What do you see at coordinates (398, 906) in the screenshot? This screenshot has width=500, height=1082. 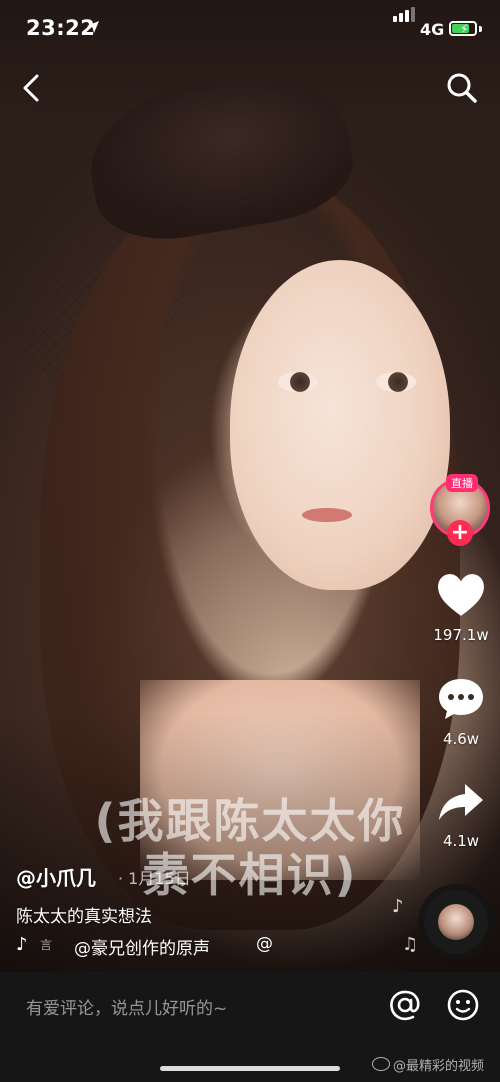 I see `music-note-icon: ♪` at bounding box center [398, 906].